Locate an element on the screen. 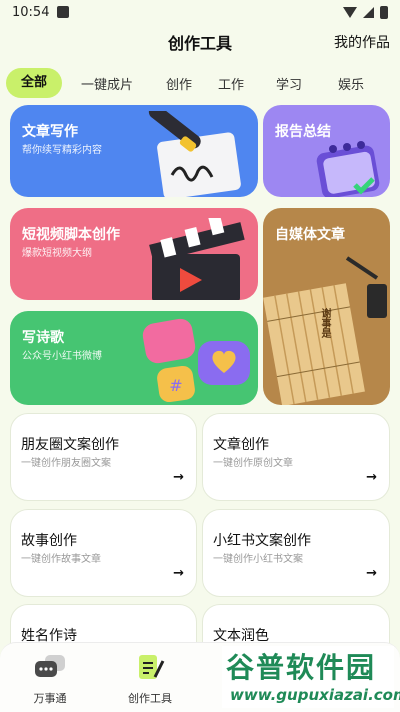 The height and width of the screenshot is (712, 400). tool-subtitle: 一键创作朋友圈文案 is located at coordinates (66, 463).